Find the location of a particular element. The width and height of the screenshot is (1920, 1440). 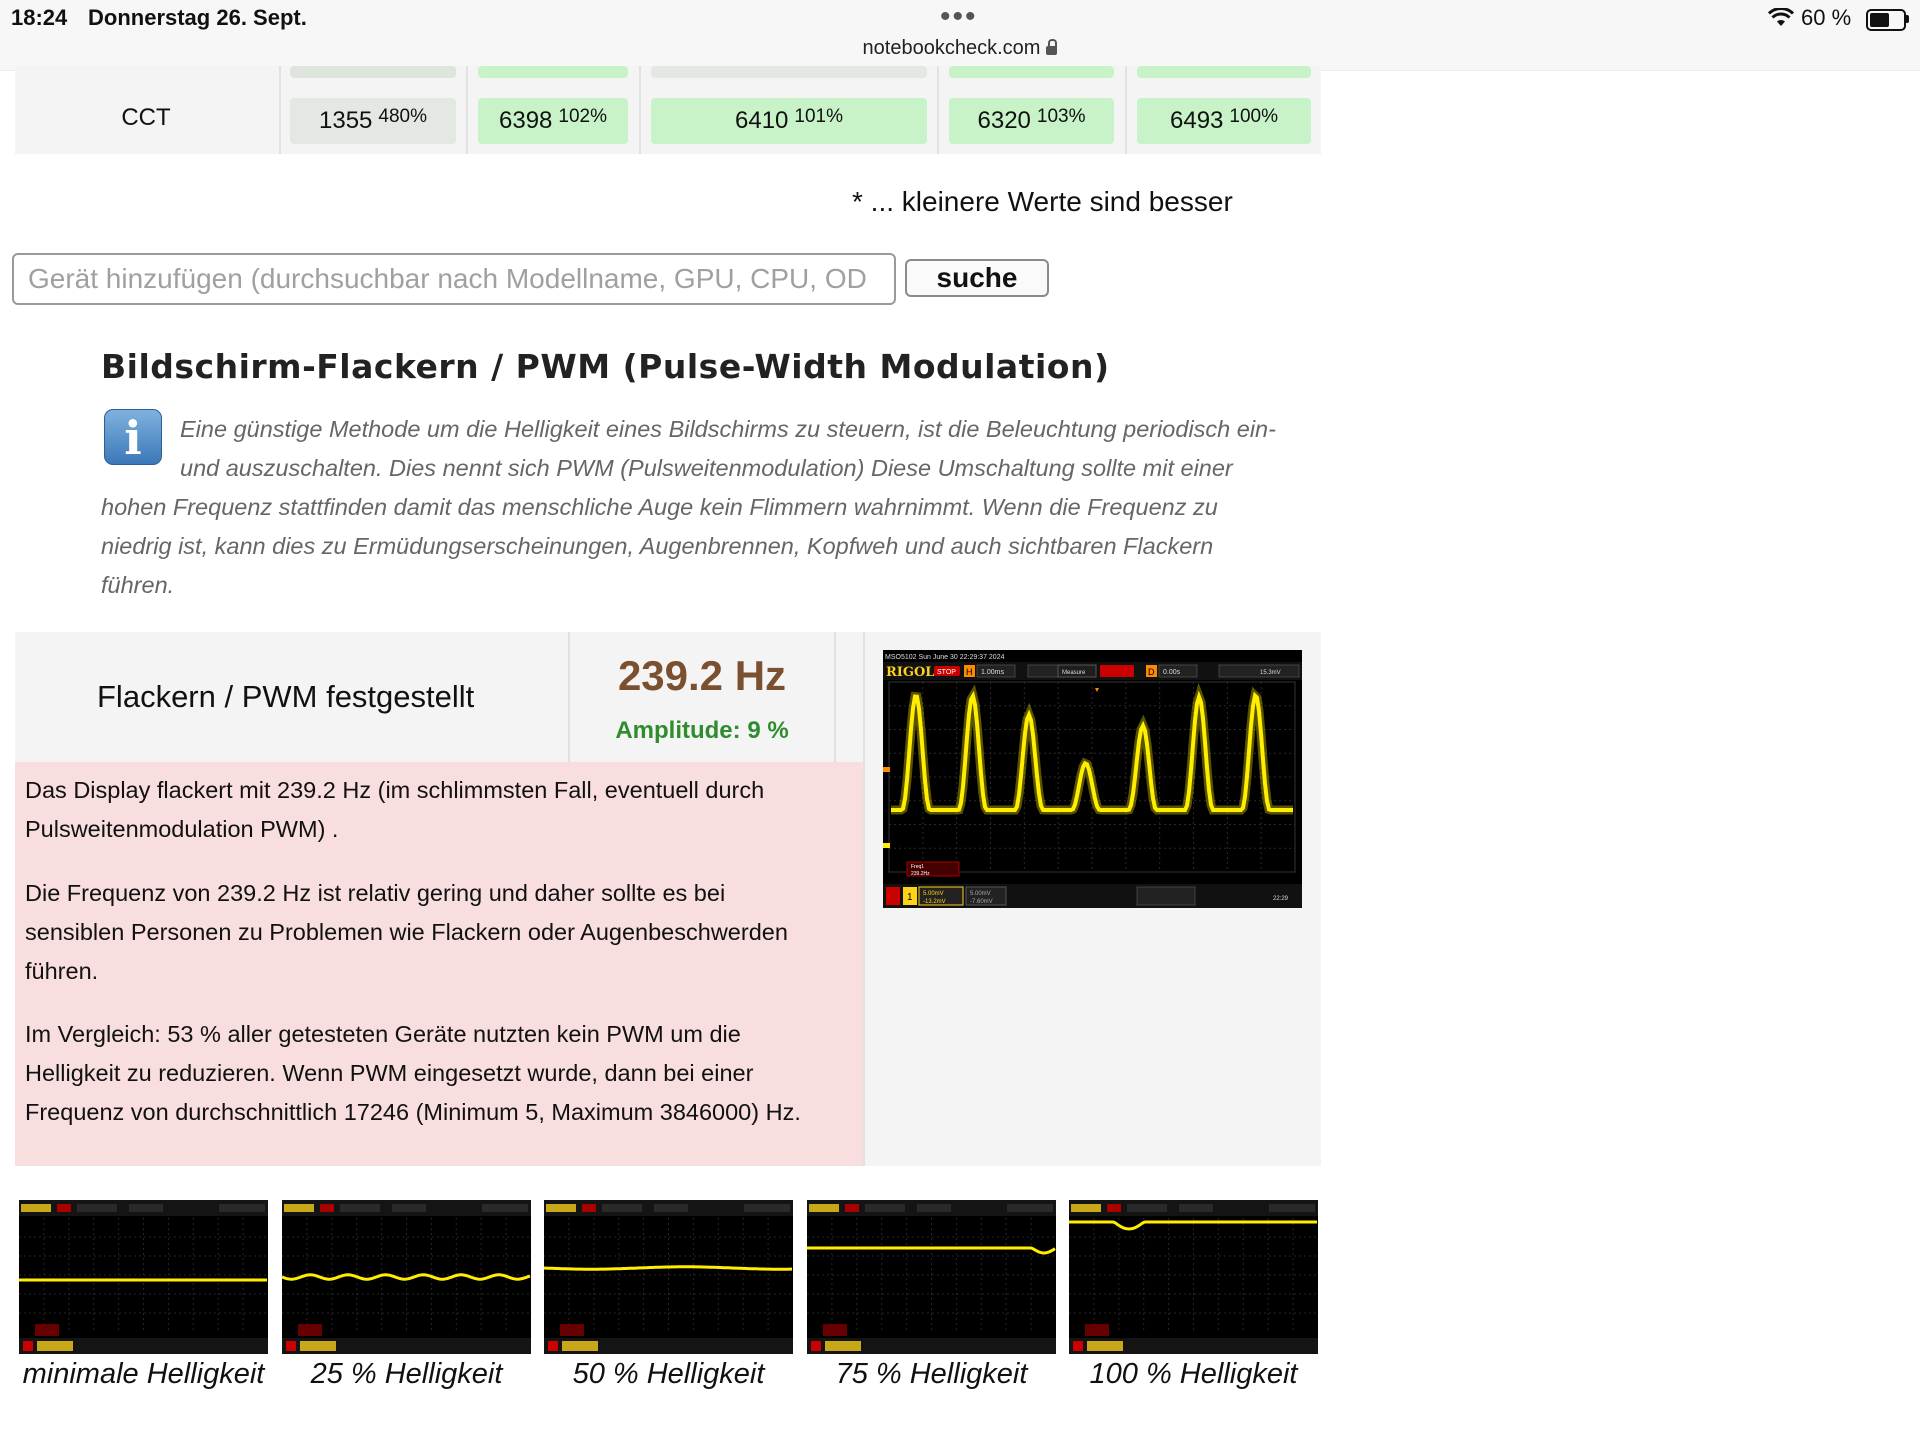

device-search-field is located at coordinates (454, 279).